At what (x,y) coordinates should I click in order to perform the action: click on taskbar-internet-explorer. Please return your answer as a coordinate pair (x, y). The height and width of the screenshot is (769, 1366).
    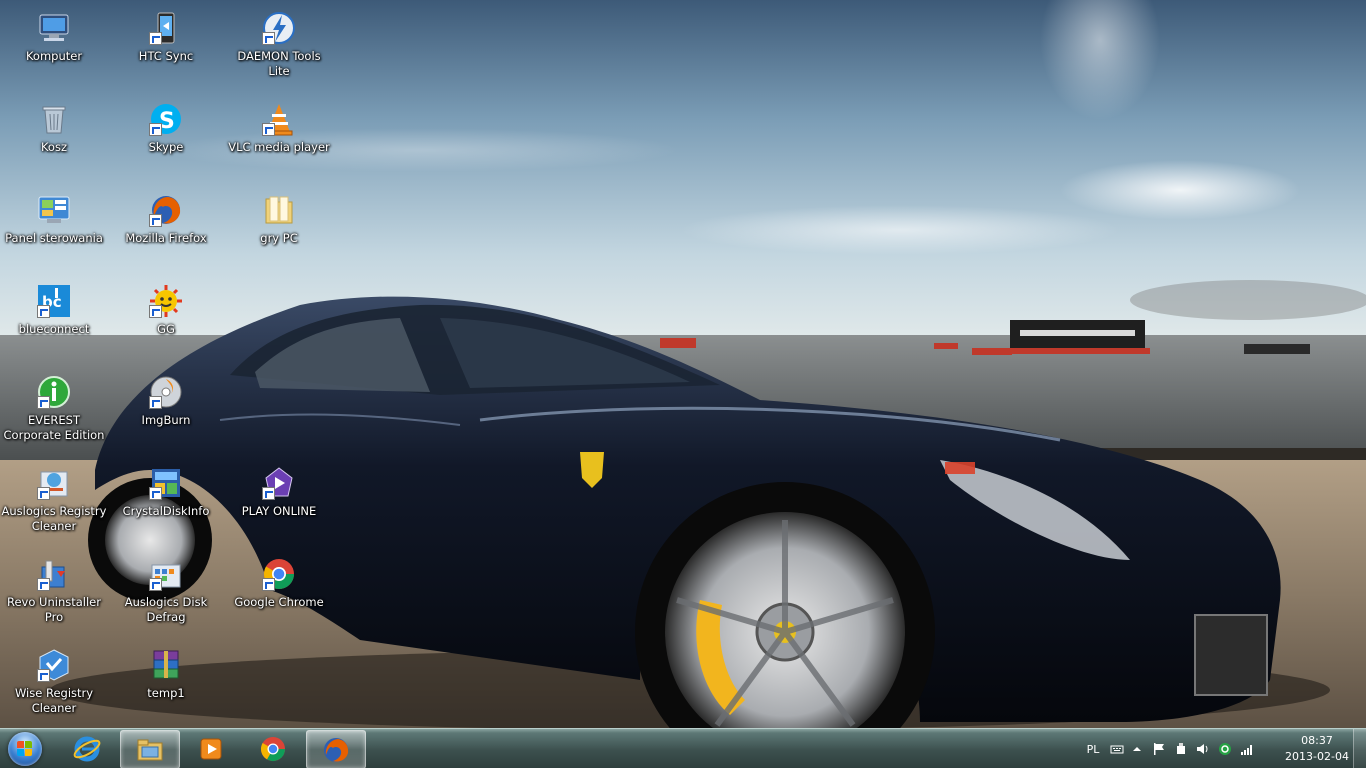
    Looking at the image, I should click on (87, 748).